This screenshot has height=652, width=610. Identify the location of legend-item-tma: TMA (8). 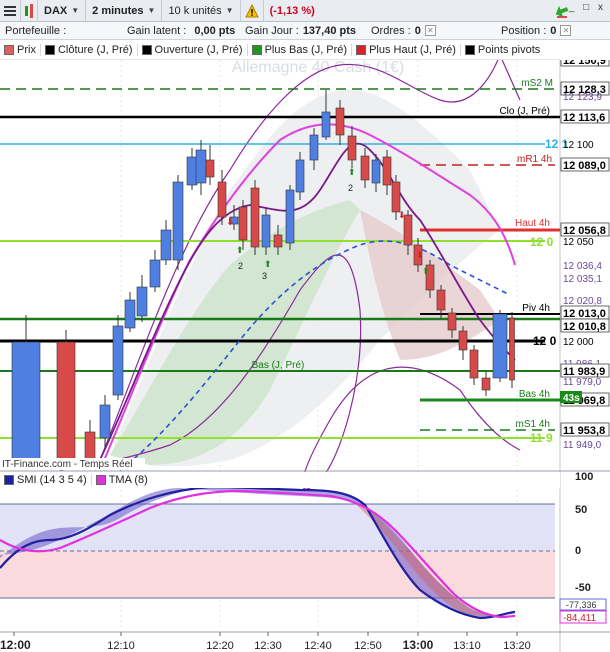
(122, 480).